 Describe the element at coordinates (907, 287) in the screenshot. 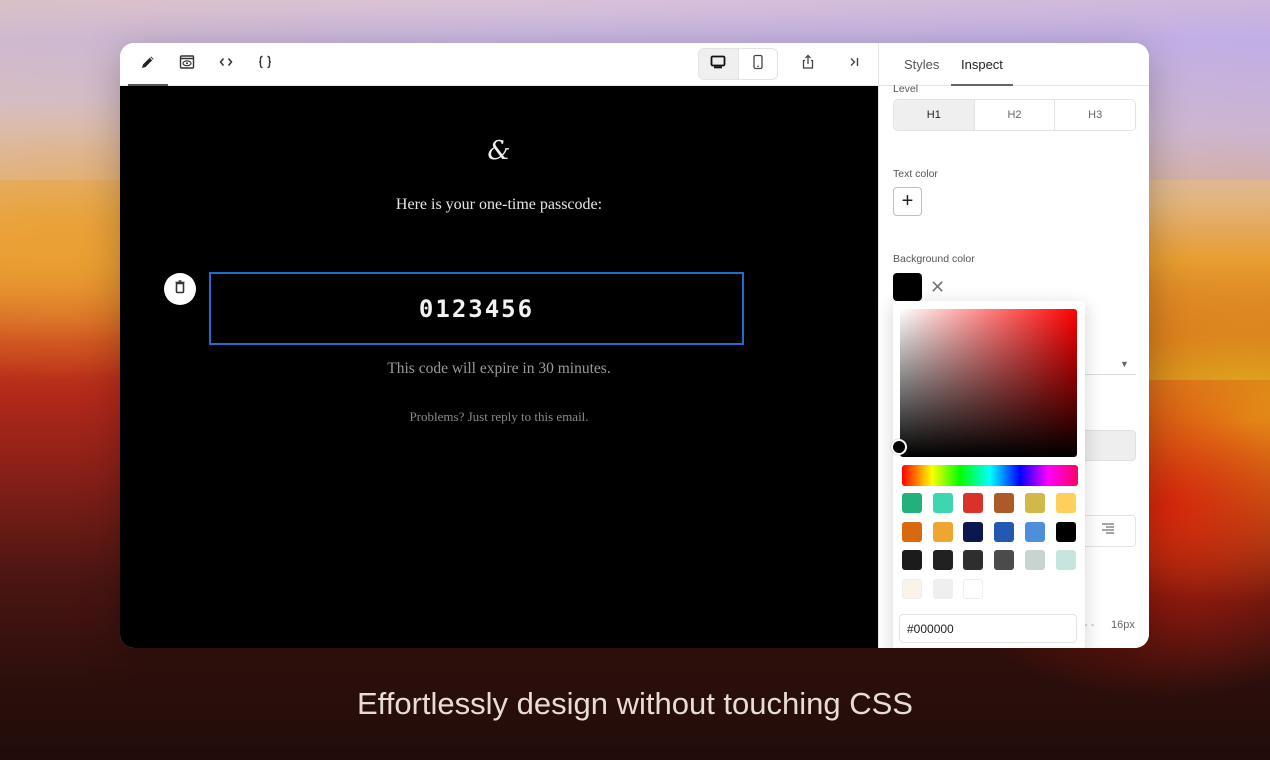

I see `background-color-swatch` at that location.